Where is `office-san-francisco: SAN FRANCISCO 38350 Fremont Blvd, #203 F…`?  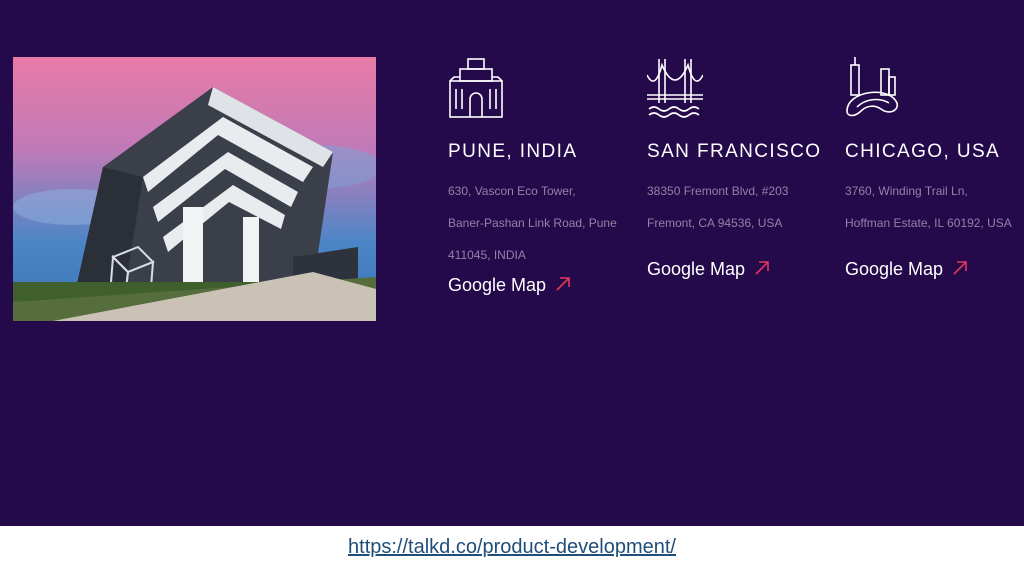
office-san-francisco: SAN FRANCISCO 38350 Fremont Blvd, #203 F… is located at coordinates (739, 167).